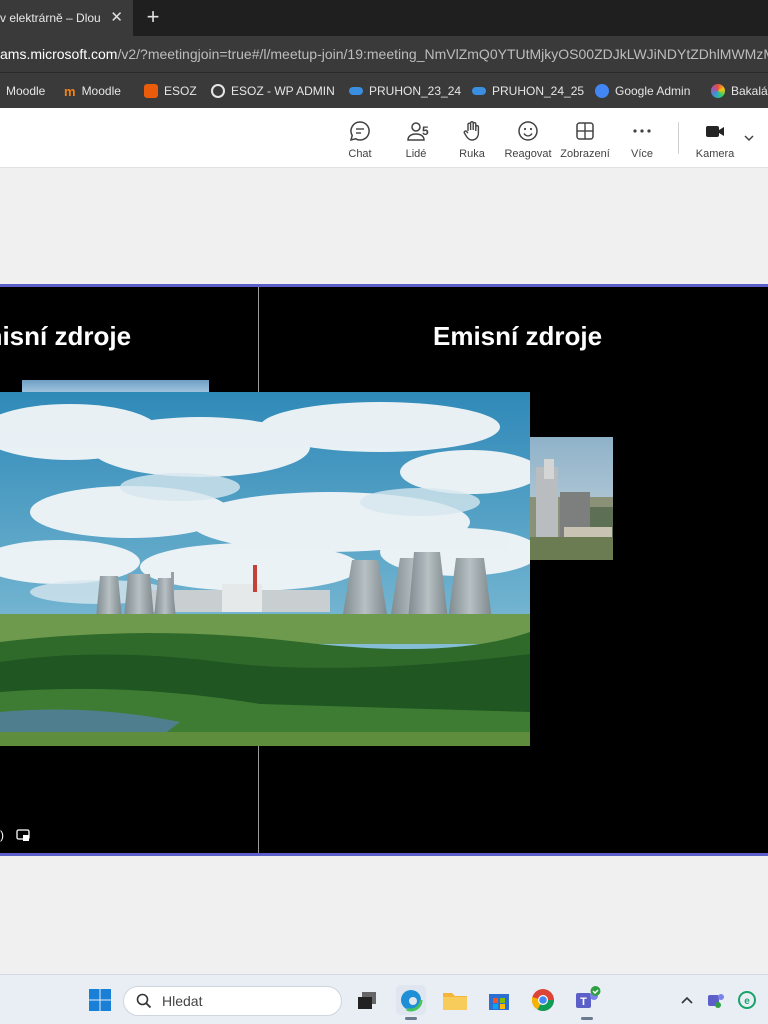  Describe the element at coordinates (70, 91) in the screenshot. I see `moodle-icon: m` at that location.